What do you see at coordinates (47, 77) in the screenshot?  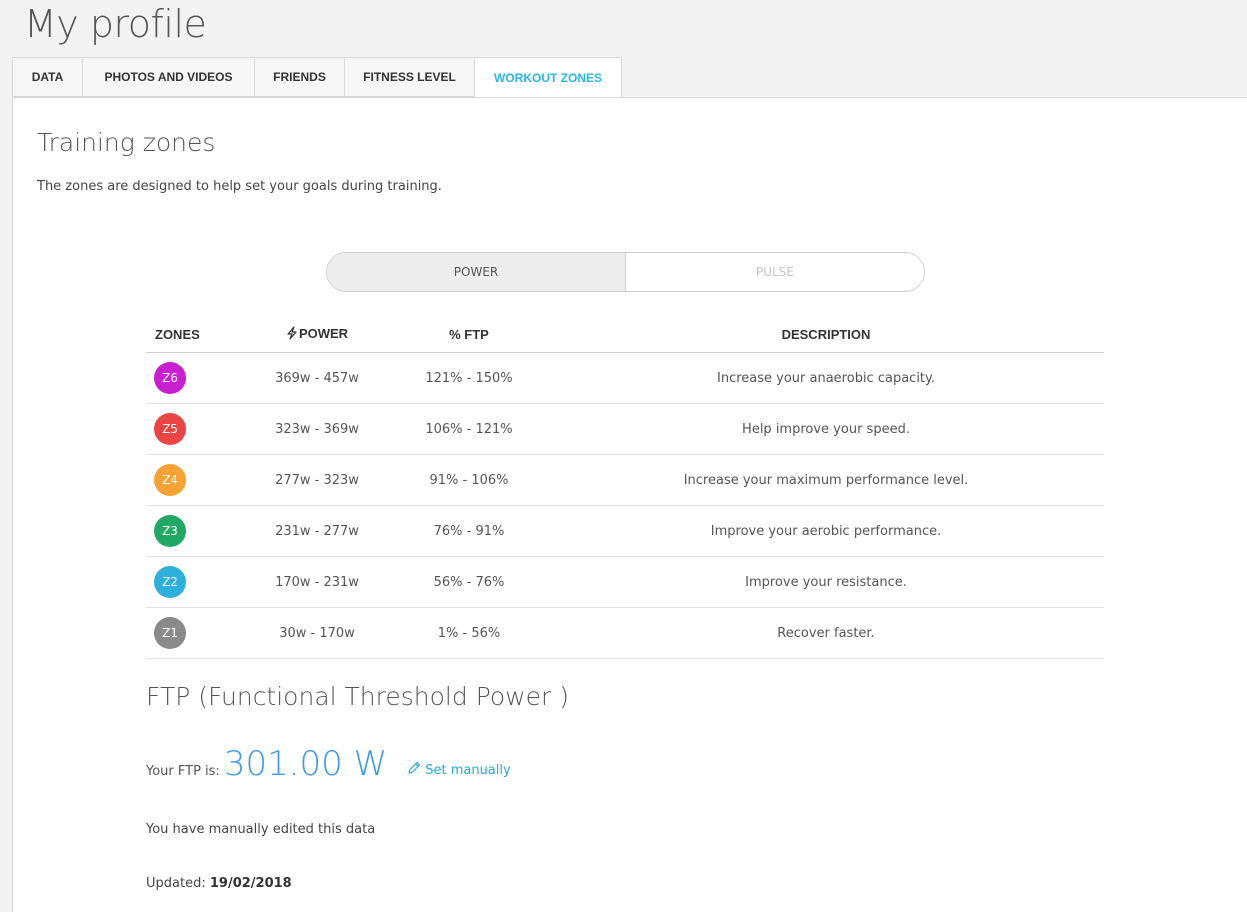 I see `tab-data: DATA` at bounding box center [47, 77].